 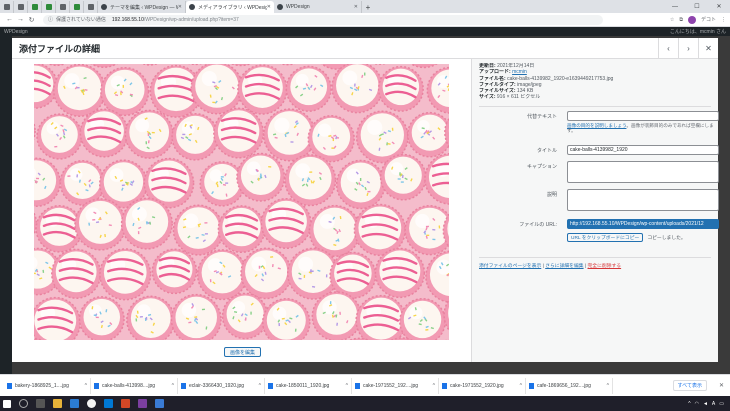 What do you see at coordinates (159, 403) in the screenshot?
I see `photos-icon` at bounding box center [159, 403].